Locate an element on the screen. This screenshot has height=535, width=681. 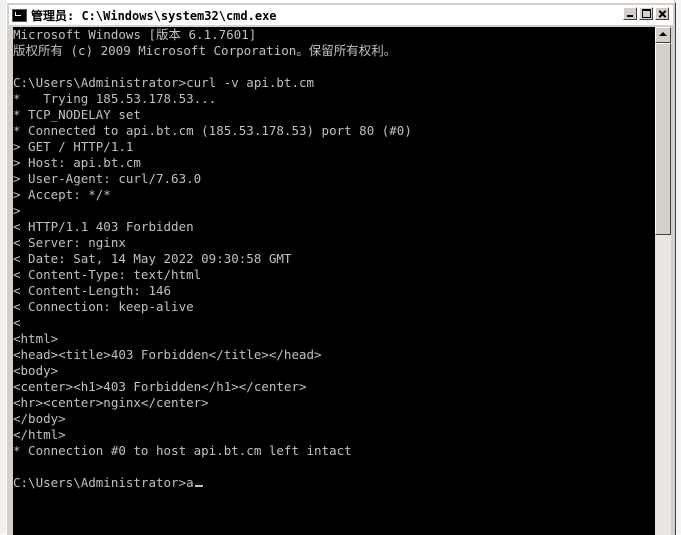
window-title: 管理员: C:\Windows\system32\cmd.exe is located at coordinates (154, 15).